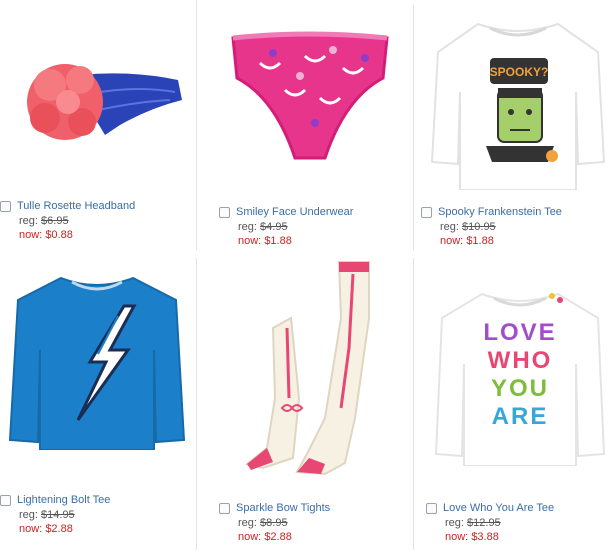 Image resolution: width=611 pixels, height=553 pixels. I want to click on product-name-link: Lightening Bolt Tee, so click(63, 500).